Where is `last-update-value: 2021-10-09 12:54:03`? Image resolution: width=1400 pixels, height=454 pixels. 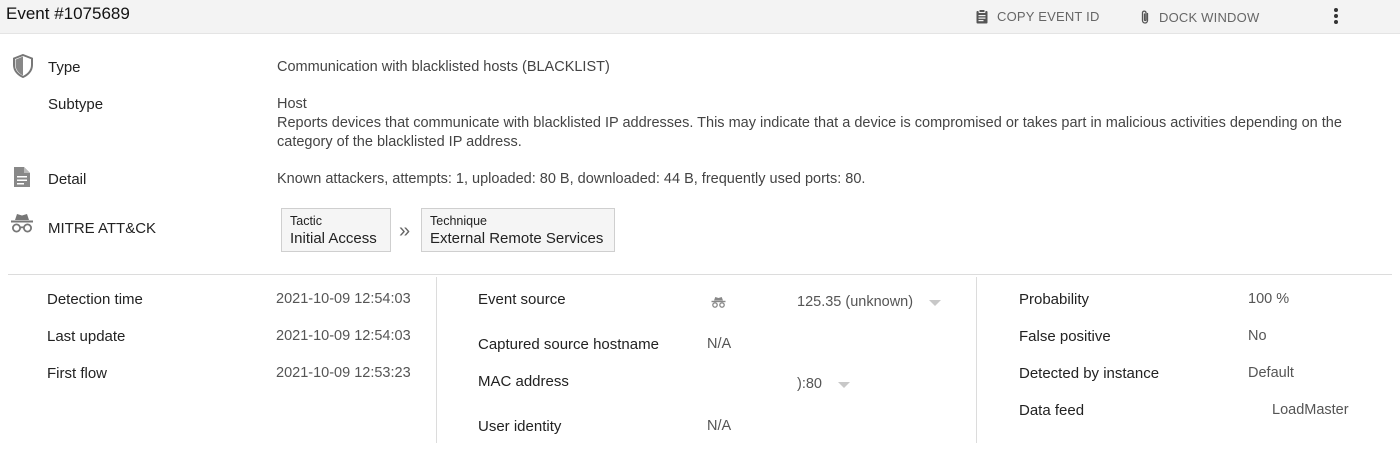 last-update-value: 2021-10-09 12:54:03 is located at coordinates (343, 336).